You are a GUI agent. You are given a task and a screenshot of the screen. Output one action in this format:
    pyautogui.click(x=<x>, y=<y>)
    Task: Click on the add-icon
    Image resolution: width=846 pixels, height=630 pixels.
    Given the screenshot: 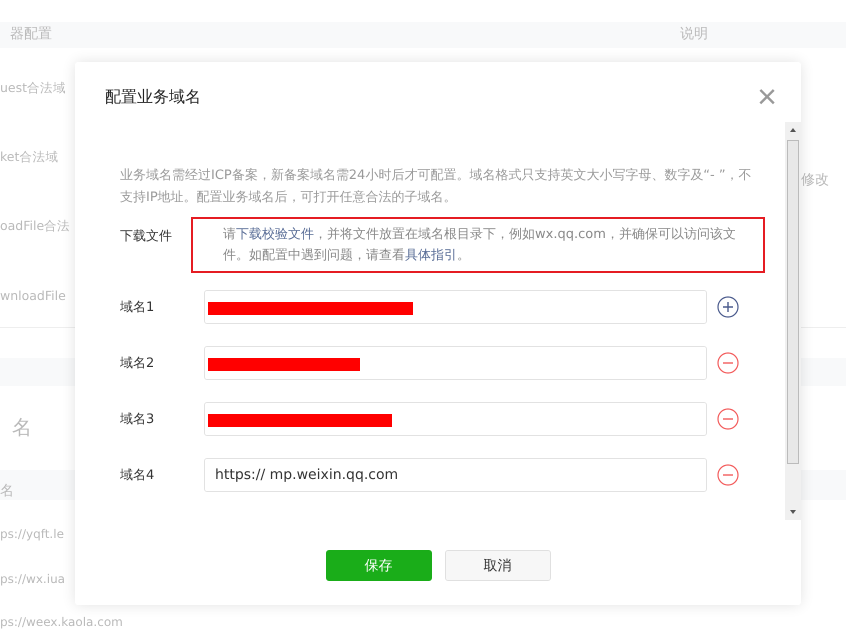 What is the action you would take?
    pyautogui.click(x=728, y=307)
    